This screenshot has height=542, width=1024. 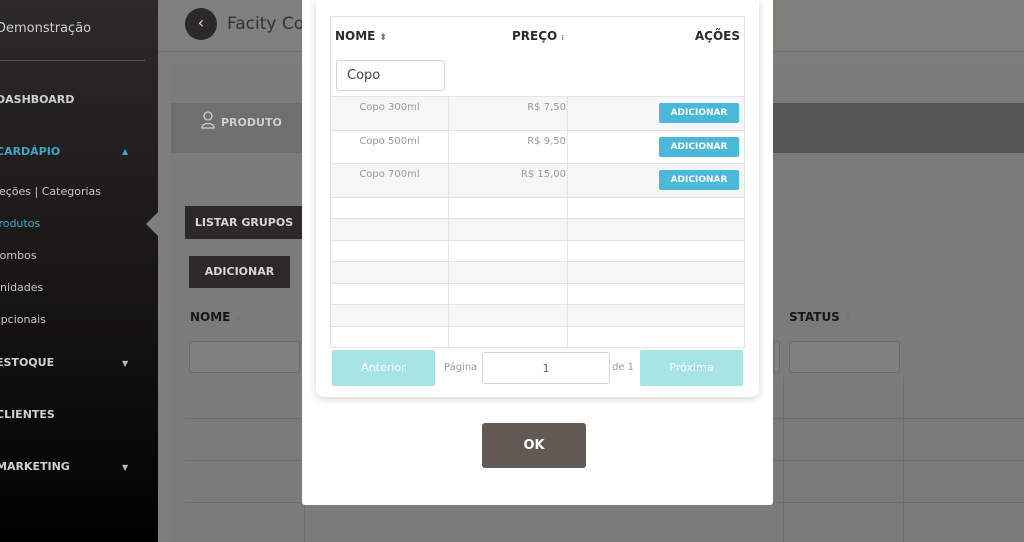 What do you see at coordinates (20, 223) in the screenshot?
I see `sidebar-subitem-produtos: Produtos` at bounding box center [20, 223].